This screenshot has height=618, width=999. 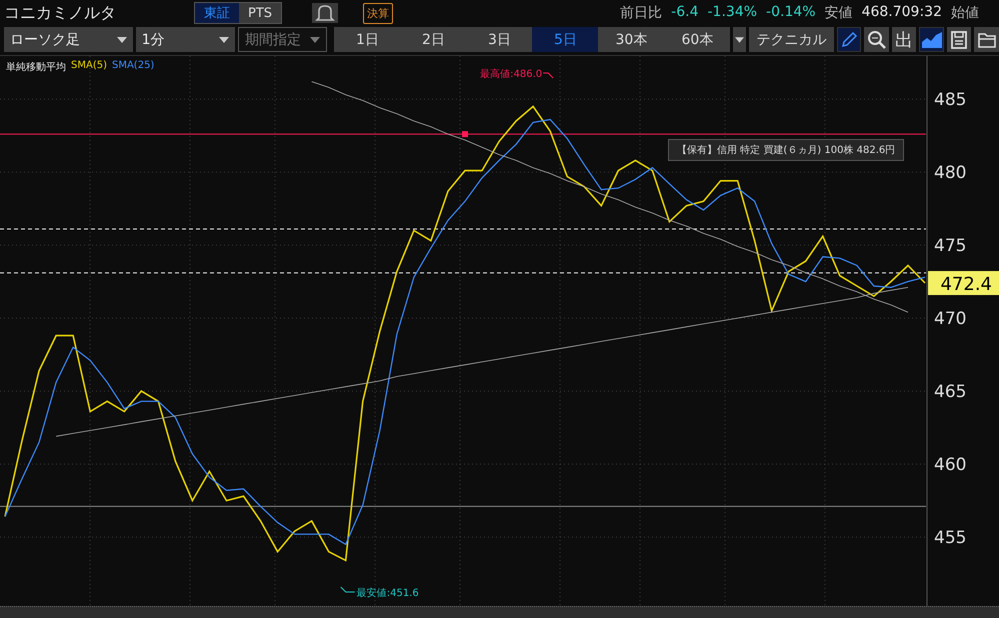 I want to click on area-chart-icon, so click(x=932, y=40).